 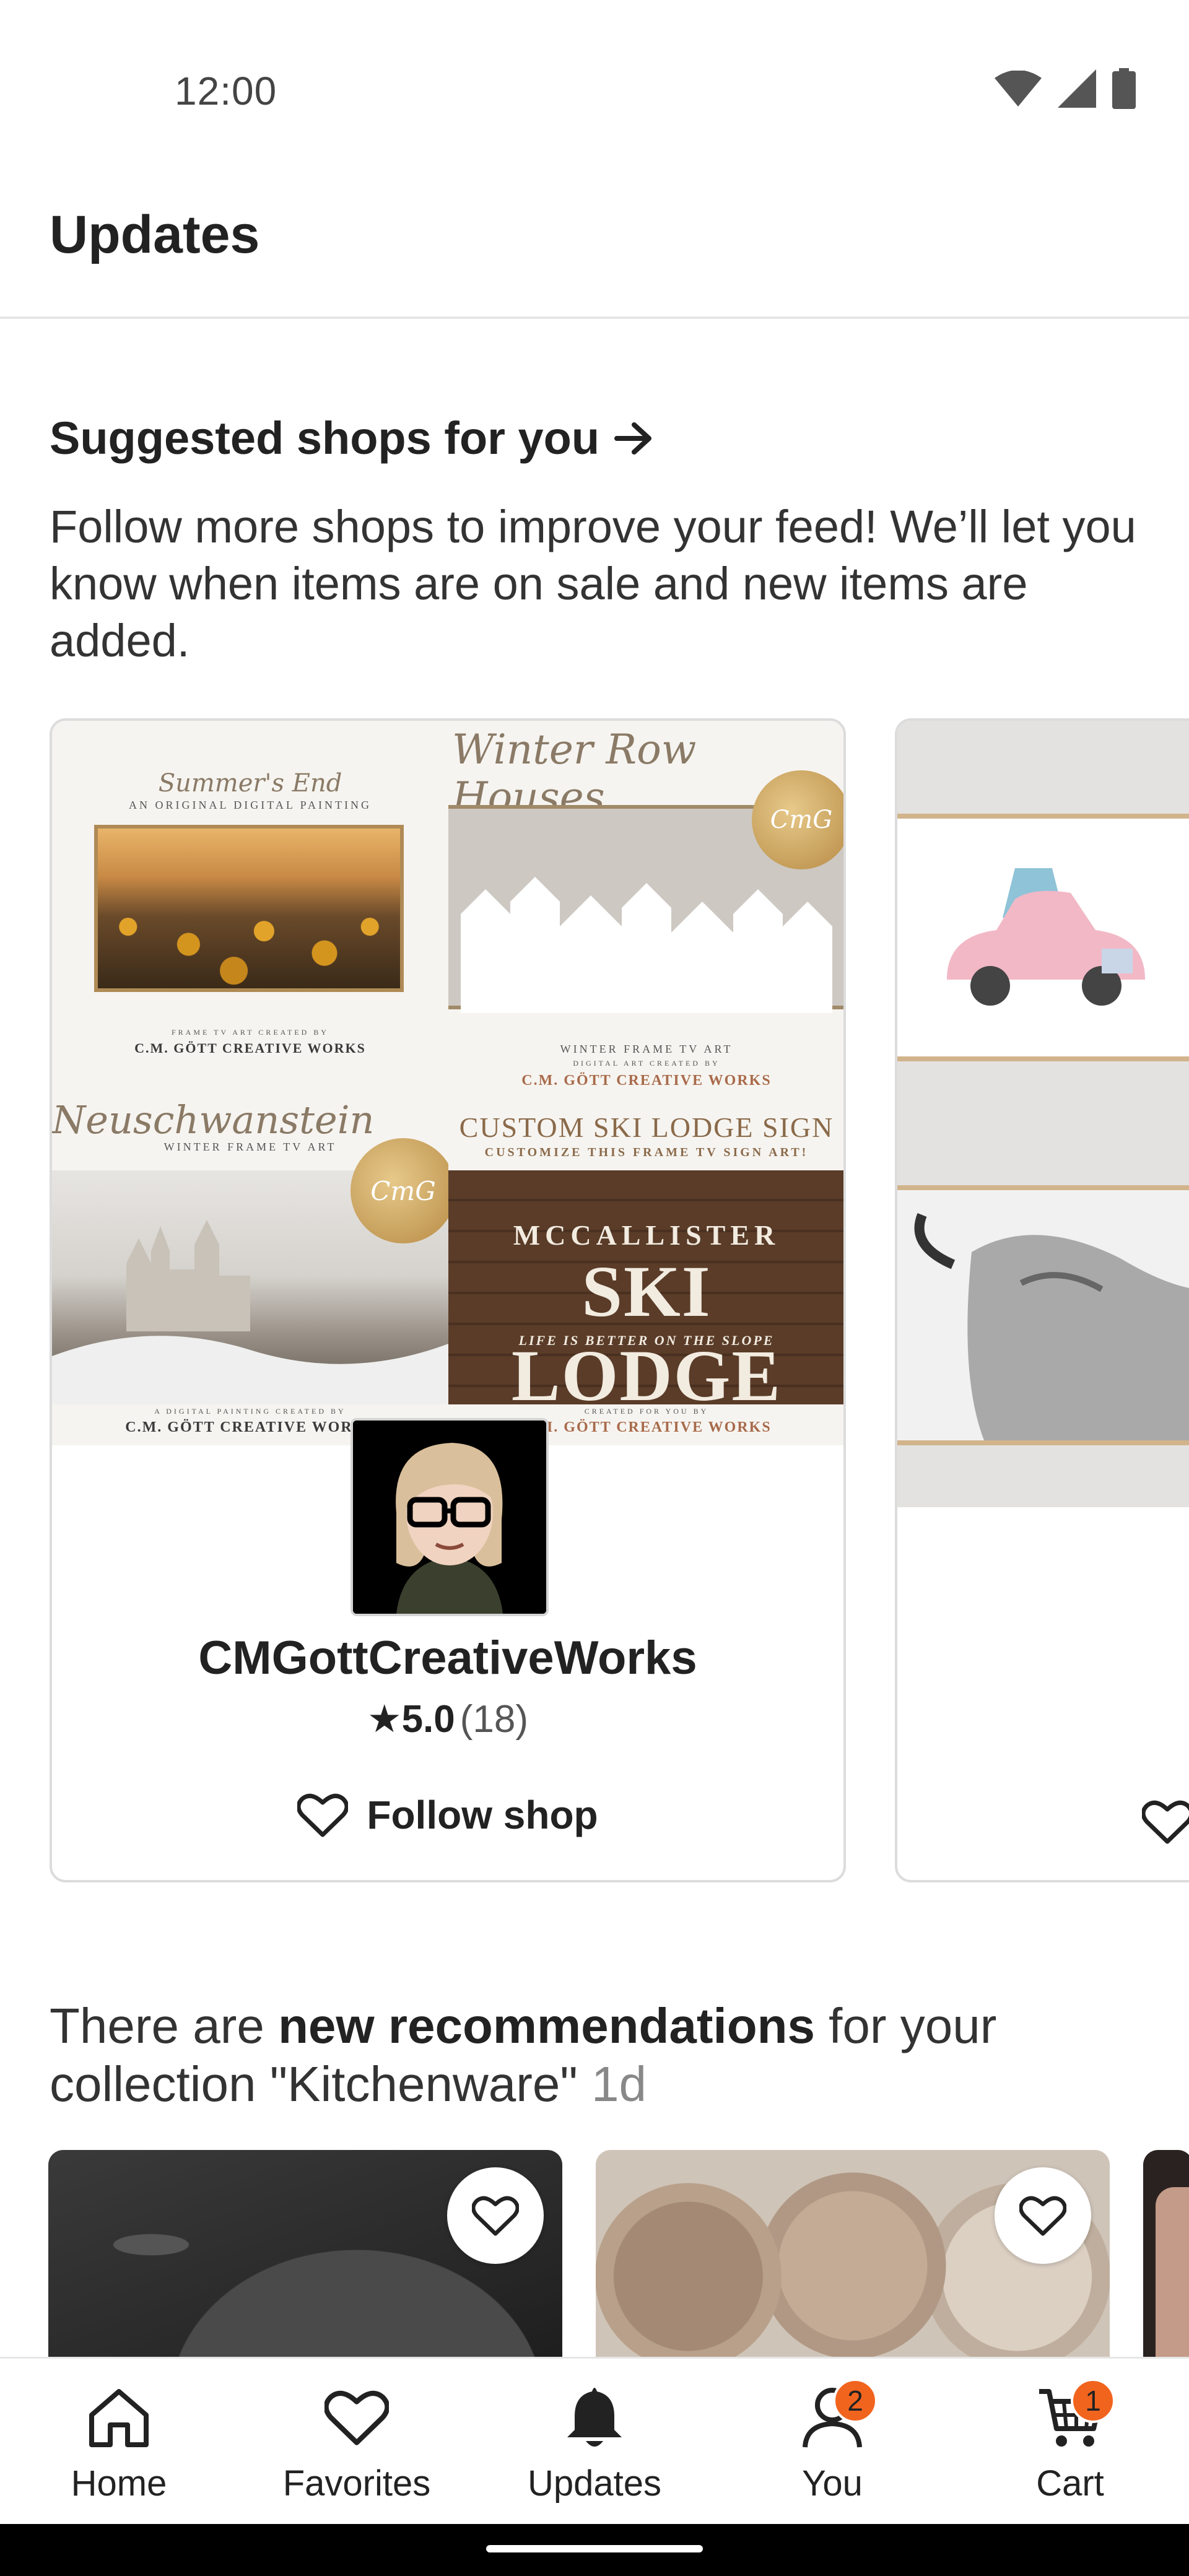 I want to click on tile-title: Summer's End, so click(x=250, y=783).